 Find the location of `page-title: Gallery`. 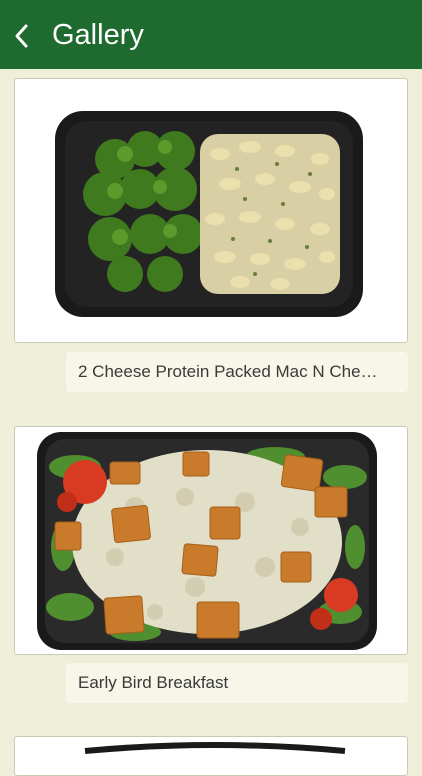

page-title: Gallery is located at coordinates (98, 35).